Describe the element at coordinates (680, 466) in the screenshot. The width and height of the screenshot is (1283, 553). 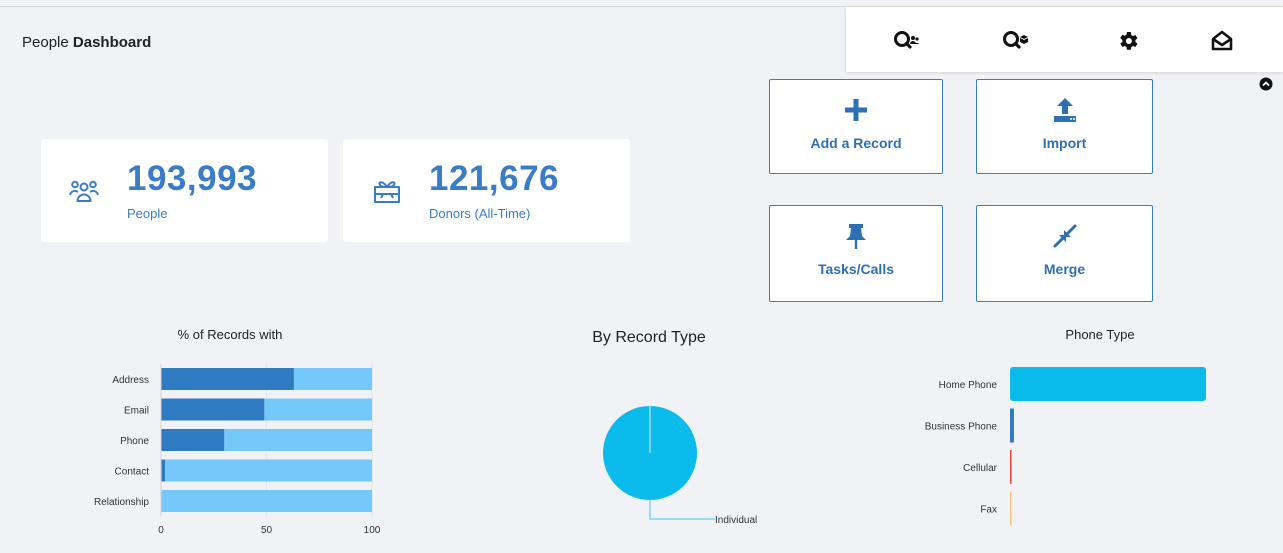
I see `record-type-chart-svg: Individual` at that location.